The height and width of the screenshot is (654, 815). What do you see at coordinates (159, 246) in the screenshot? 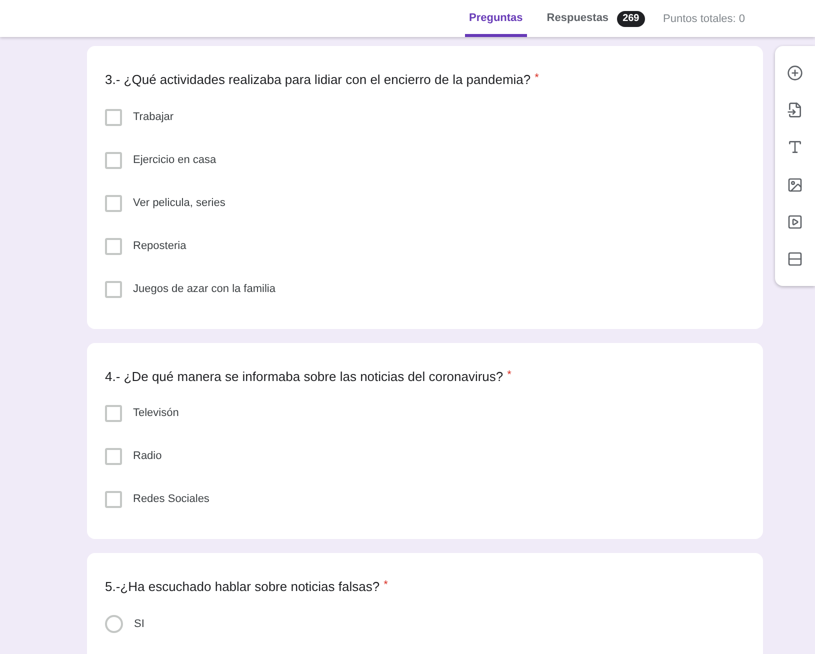
I see `option-label: Reposteria` at bounding box center [159, 246].